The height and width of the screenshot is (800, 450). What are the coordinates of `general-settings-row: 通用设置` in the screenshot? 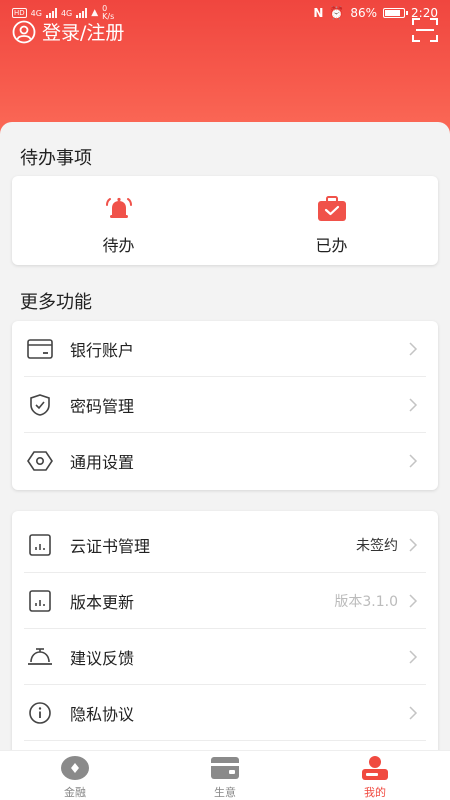 It's located at (225, 461).